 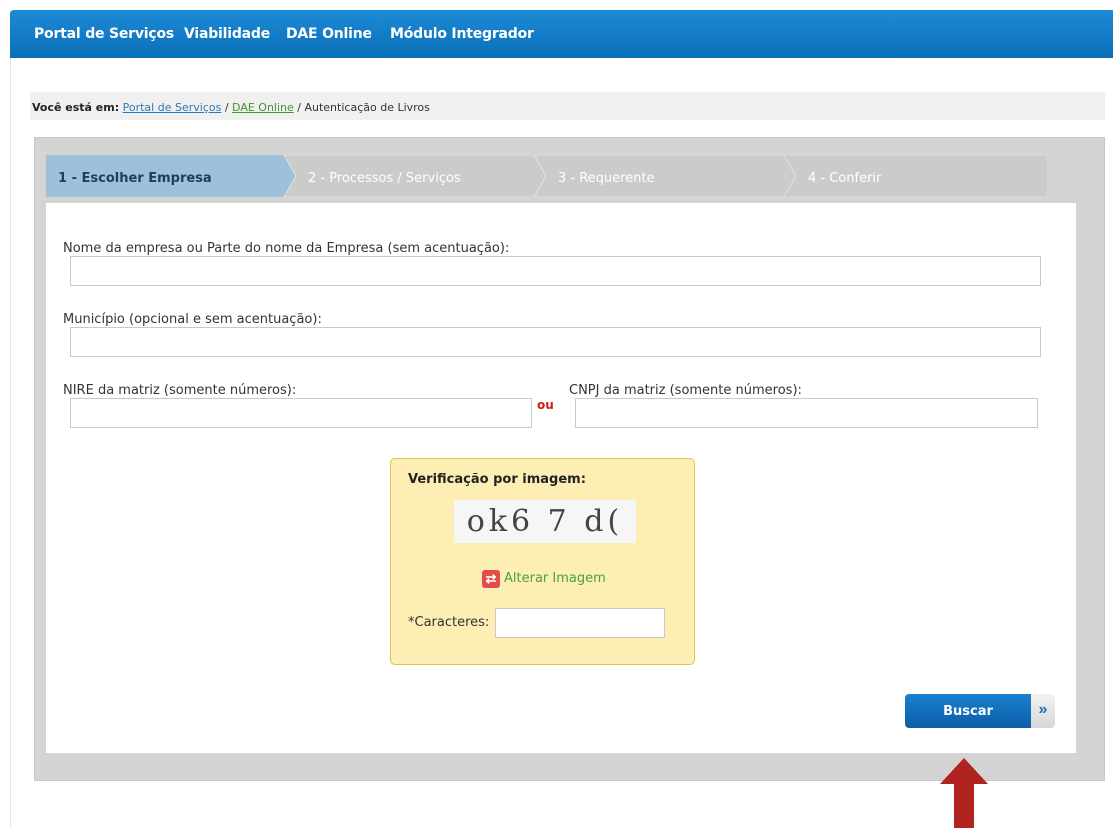 I want to click on change-image-link: Alterar Imagem, so click(x=555, y=578).